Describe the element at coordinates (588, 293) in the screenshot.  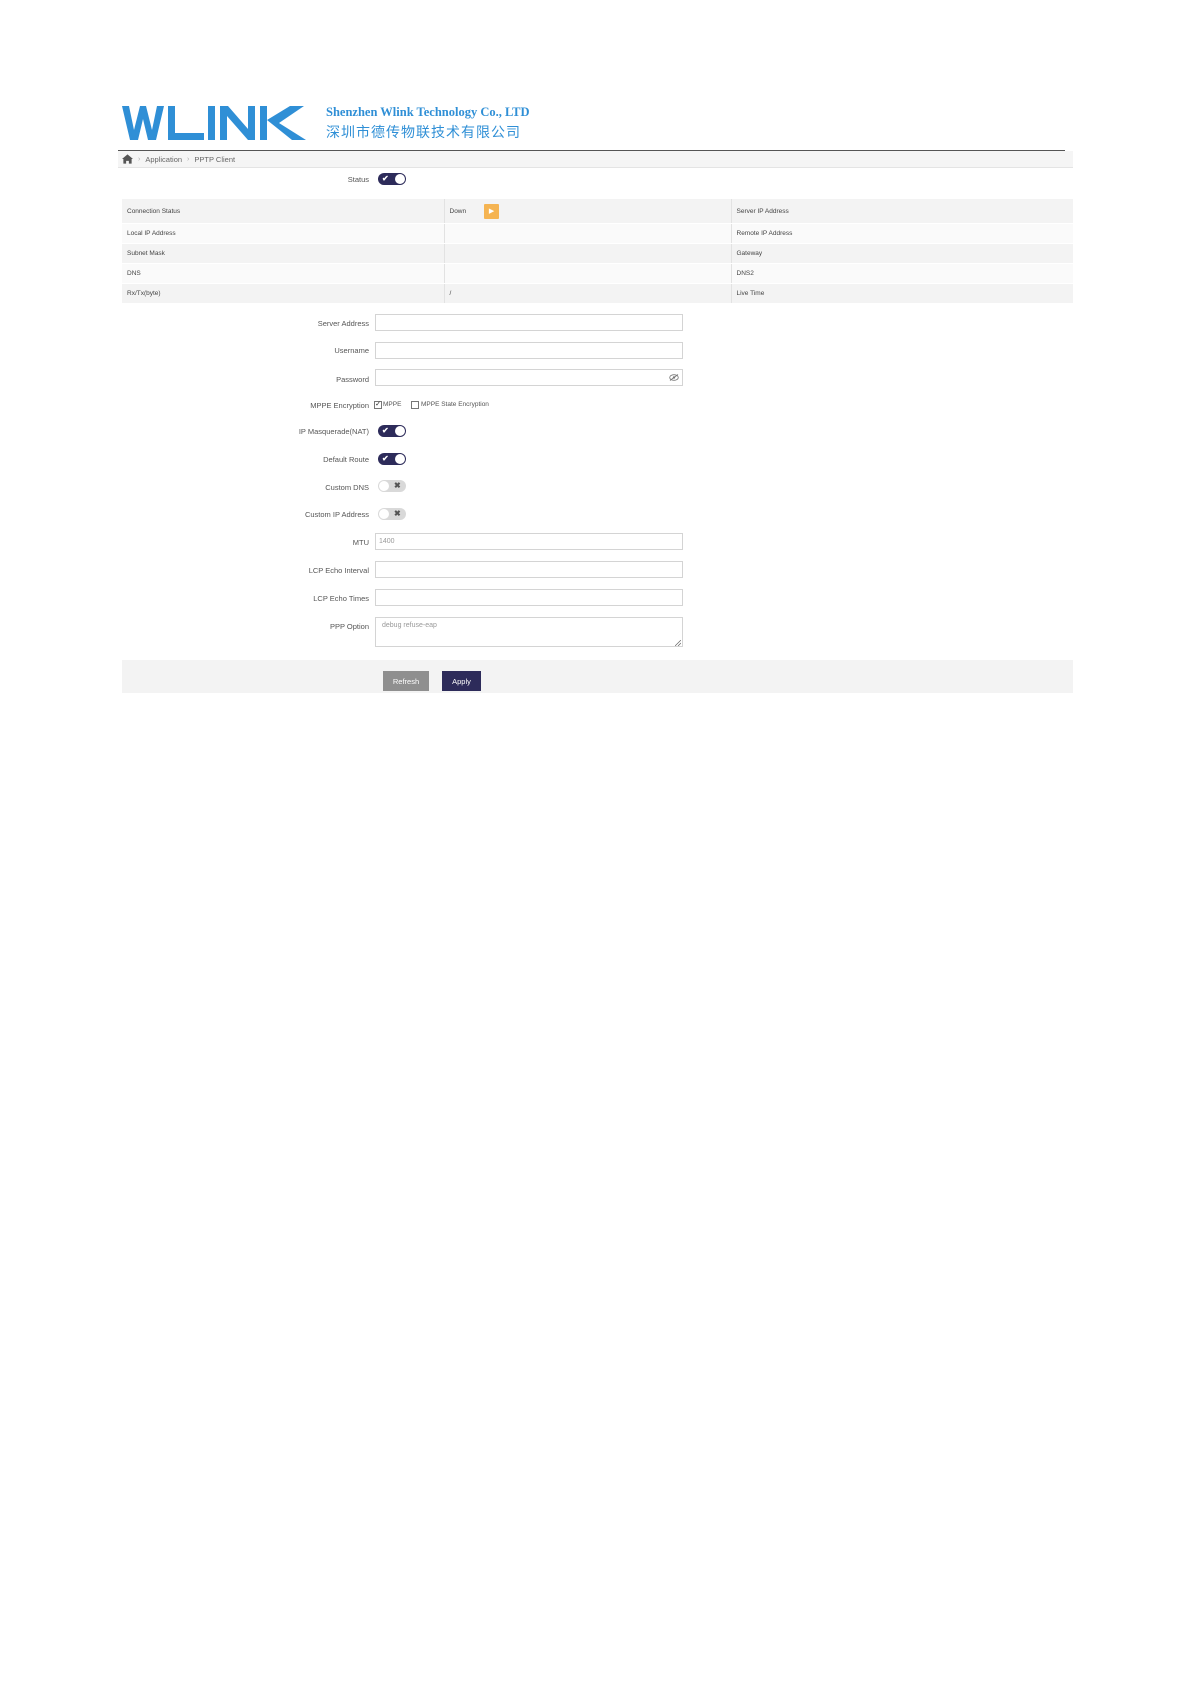
I see `table-cell-value: /` at that location.